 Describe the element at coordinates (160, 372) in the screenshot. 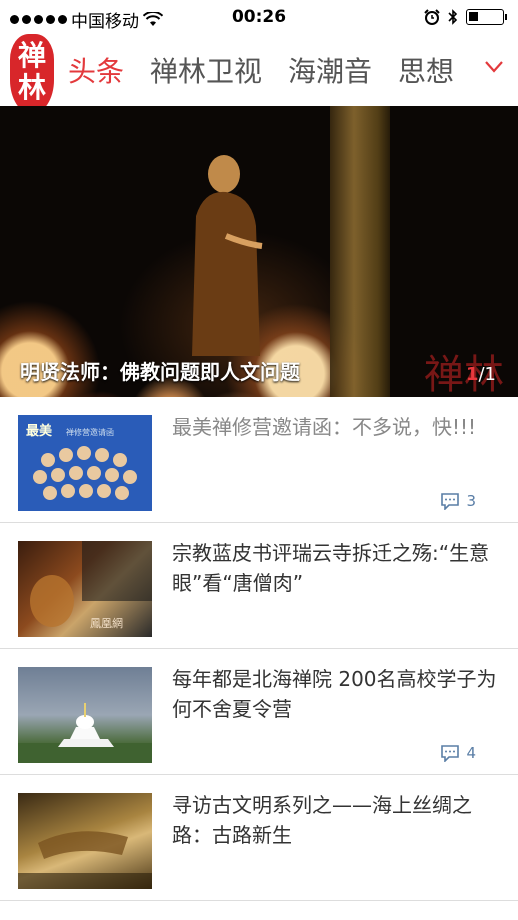

I see `hero-title: 明贤法师：佛教问题即人文问题` at that location.